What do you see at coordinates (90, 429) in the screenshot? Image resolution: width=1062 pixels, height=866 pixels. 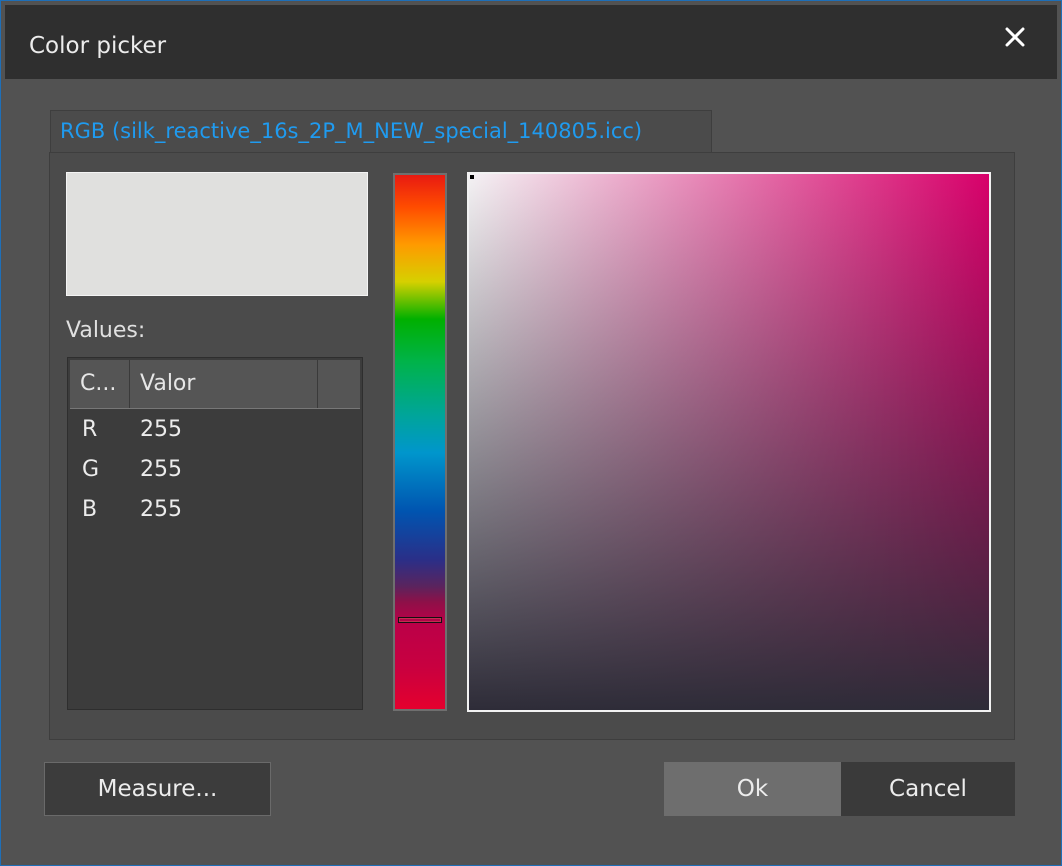 I see `channel-cell: R` at bounding box center [90, 429].